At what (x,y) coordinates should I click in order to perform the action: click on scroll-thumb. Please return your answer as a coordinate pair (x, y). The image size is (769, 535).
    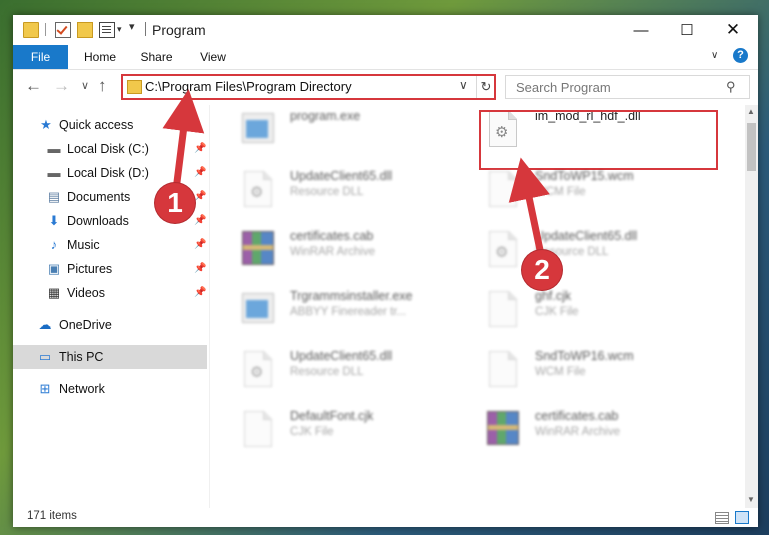
    Looking at the image, I should click on (751, 147).